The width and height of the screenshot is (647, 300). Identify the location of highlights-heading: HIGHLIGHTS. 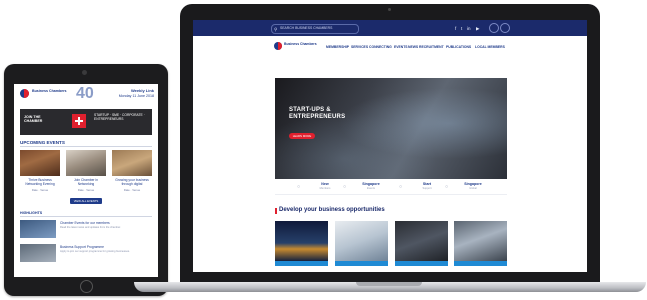
(31, 213).